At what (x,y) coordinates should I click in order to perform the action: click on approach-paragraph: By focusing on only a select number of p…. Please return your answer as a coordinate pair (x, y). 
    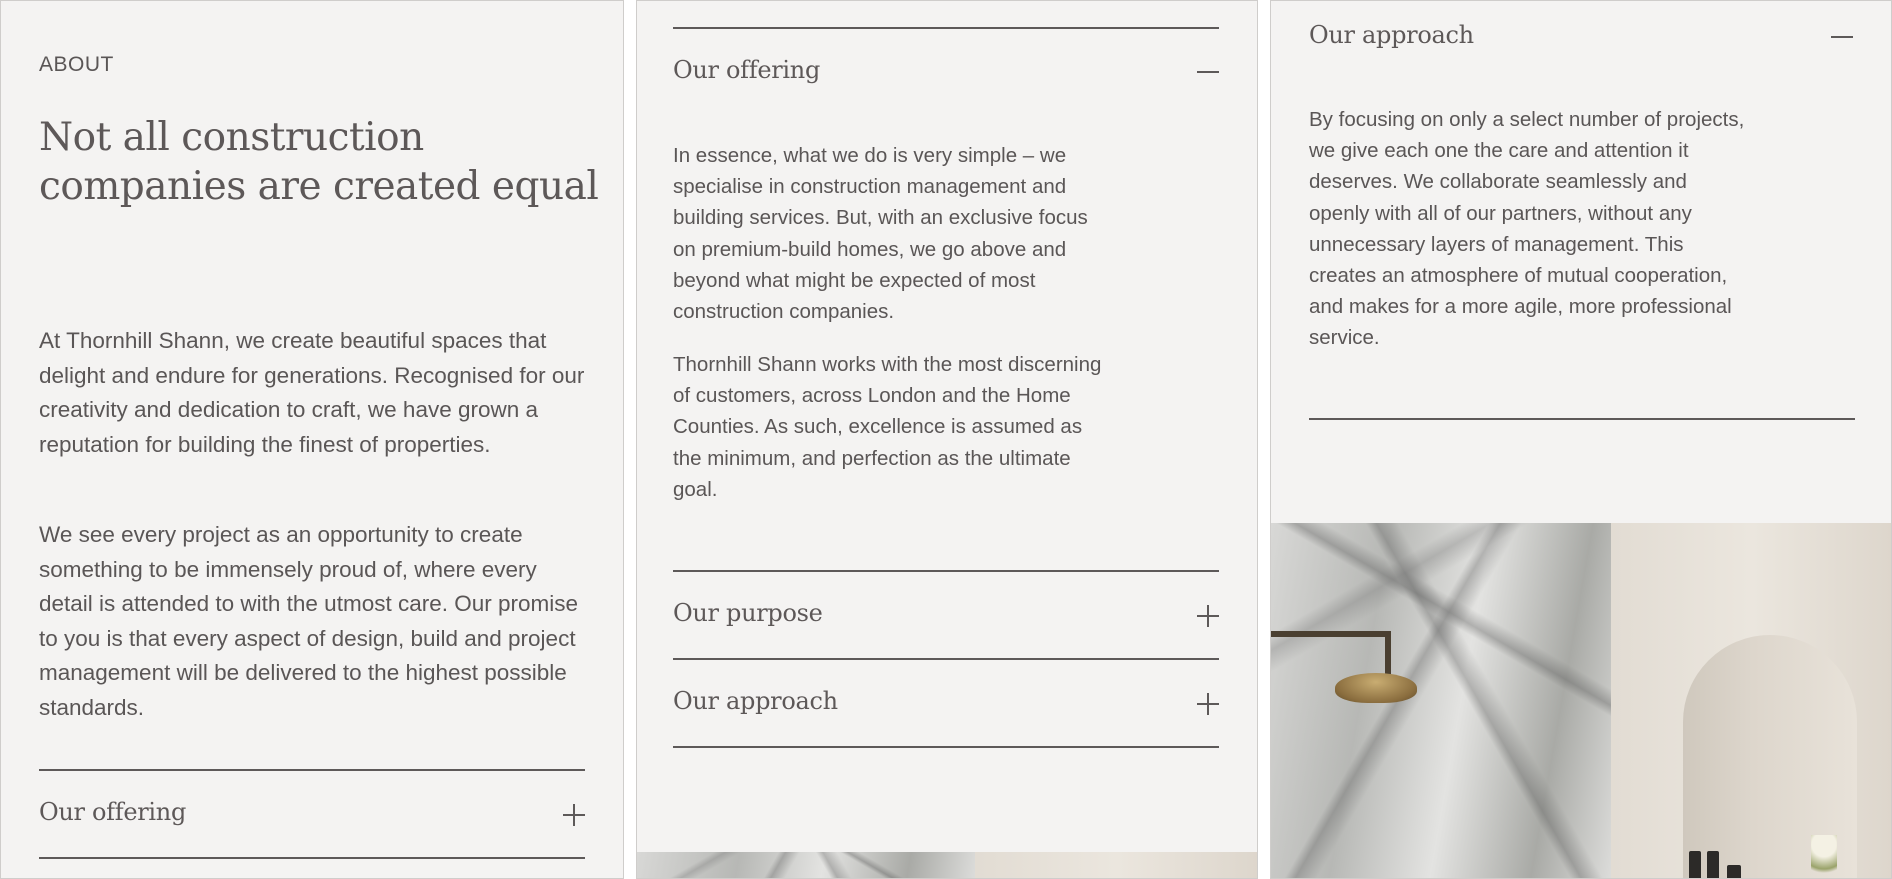
    Looking at the image, I should click on (1527, 229).